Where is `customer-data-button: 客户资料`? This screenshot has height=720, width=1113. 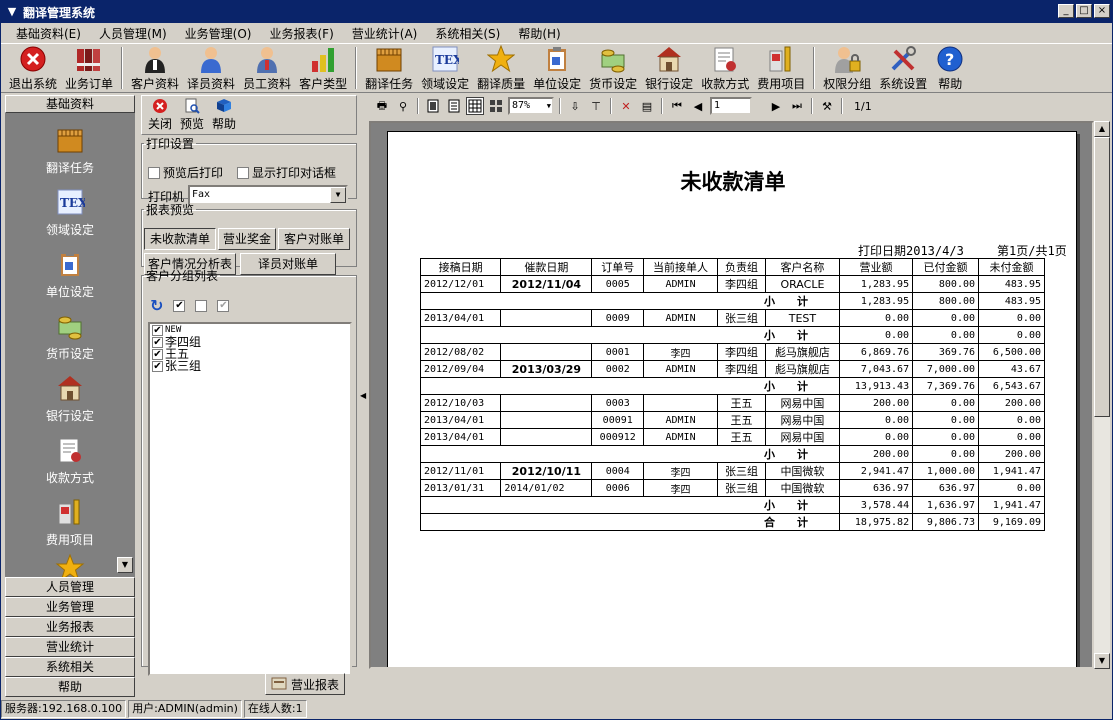 customer-data-button: 客户资料 is located at coordinates (155, 68).